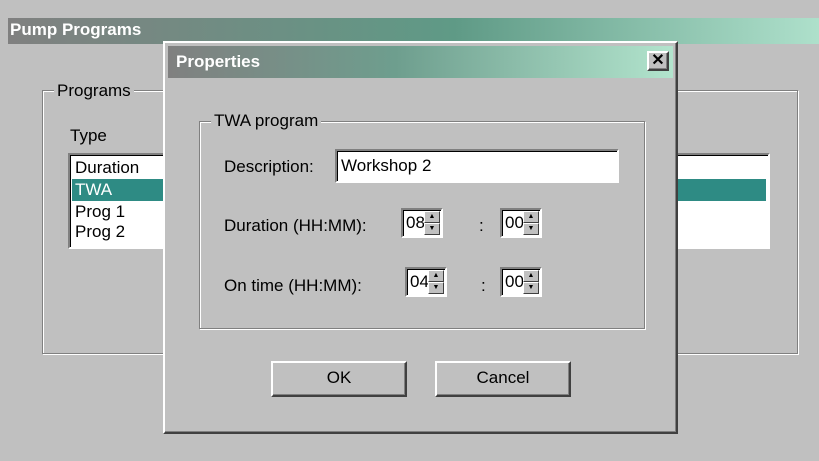  What do you see at coordinates (107, 168) in the screenshot?
I see `list-item-duration: Duration` at bounding box center [107, 168].